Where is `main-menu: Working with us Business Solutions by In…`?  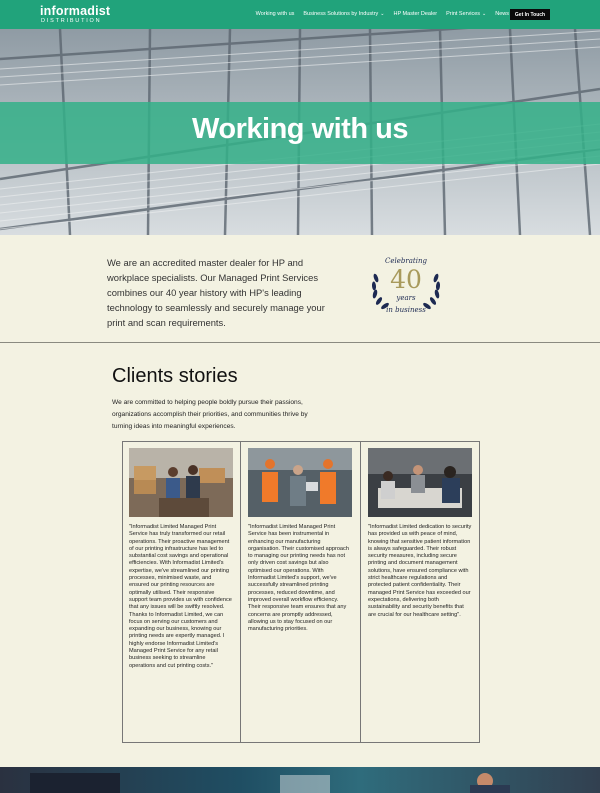 main-menu: Working with us Business Solutions by In… is located at coordinates (378, 14).